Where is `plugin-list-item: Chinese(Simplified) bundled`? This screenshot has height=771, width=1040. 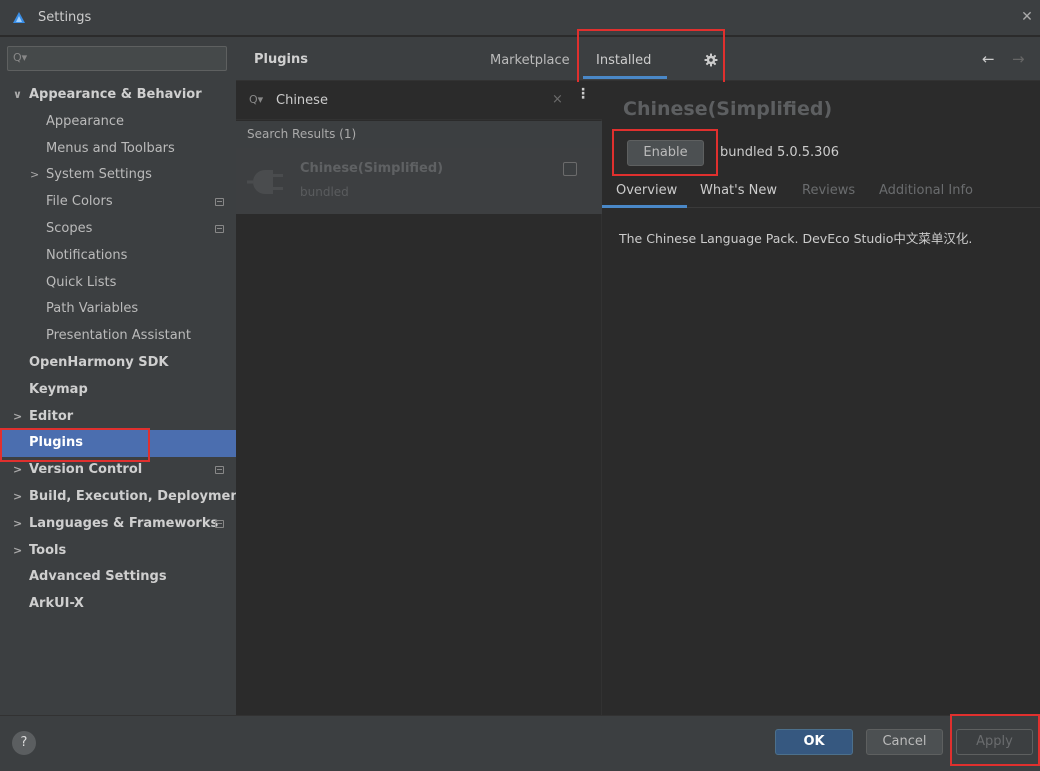
plugin-list-item: Chinese(Simplified) bundled is located at coordinates (419, 181).